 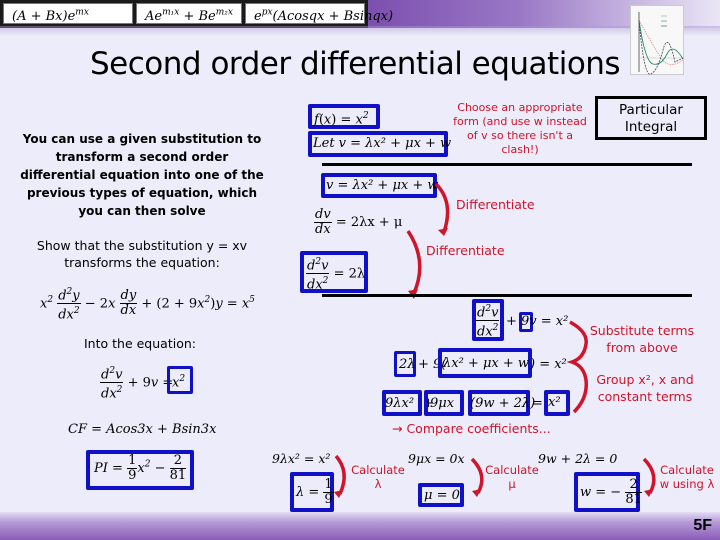 What do you see at coordinates (486, 363) in the screenshot?
I see `sub-line2-b: λx² + μx + w` at bounding box center [486, 363].